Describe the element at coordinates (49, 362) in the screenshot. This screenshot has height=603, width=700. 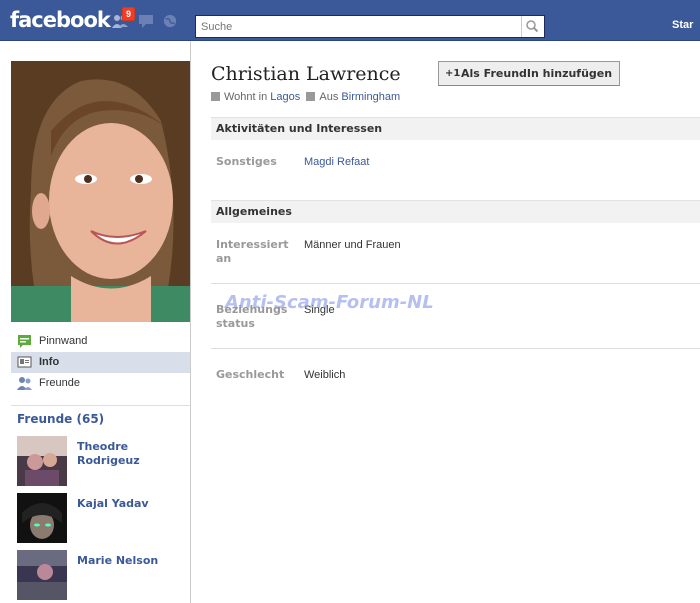
I see `nav-label: Info` at that location.